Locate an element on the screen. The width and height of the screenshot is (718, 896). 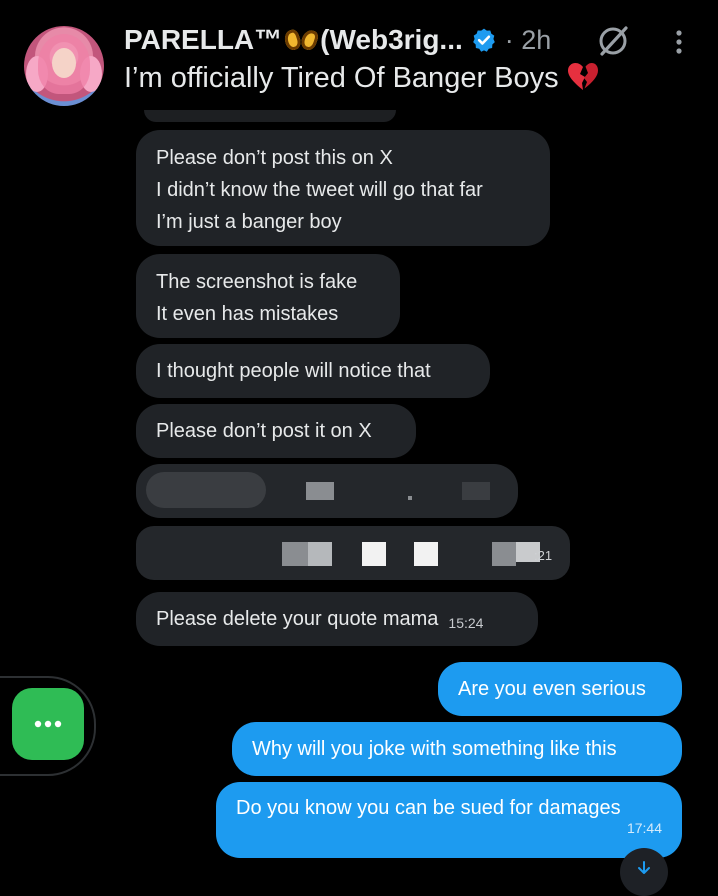
message-time: 15:24 is located at coordinates (466, 623).